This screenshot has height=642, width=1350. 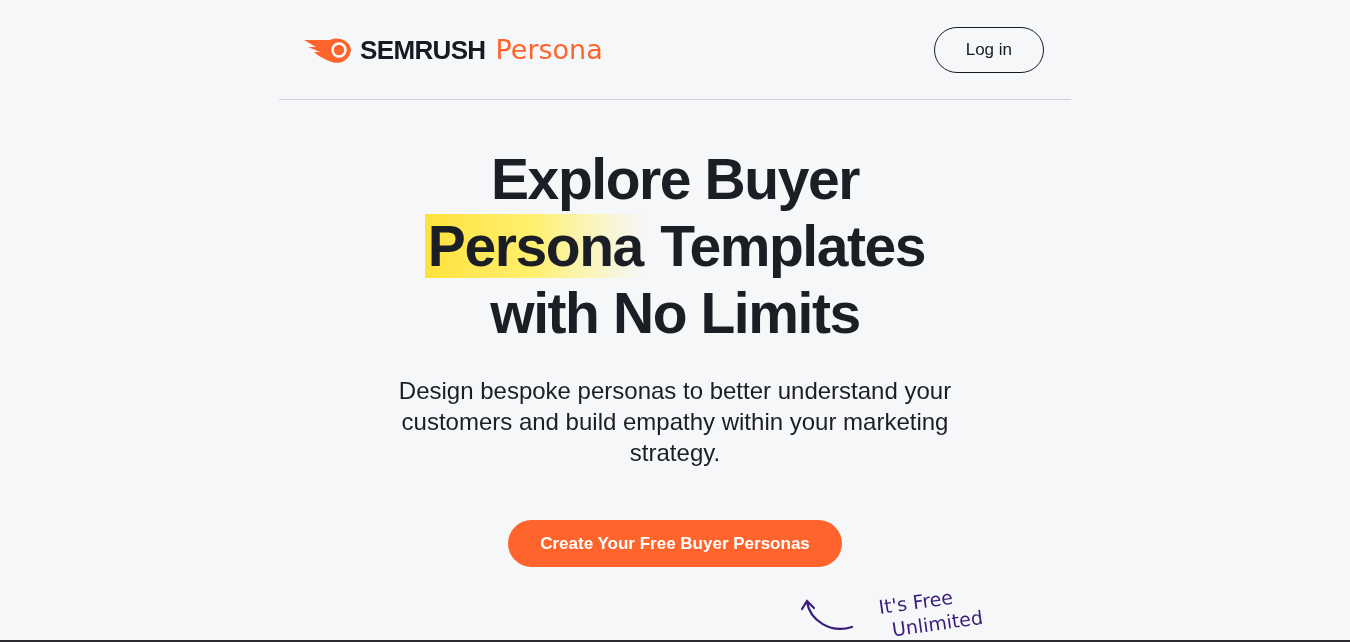 What do you see at coordinates (423, 49) in the screenshot?
I see `logo-brand-text: SEMRUSH` at bounding box center [423, 49].